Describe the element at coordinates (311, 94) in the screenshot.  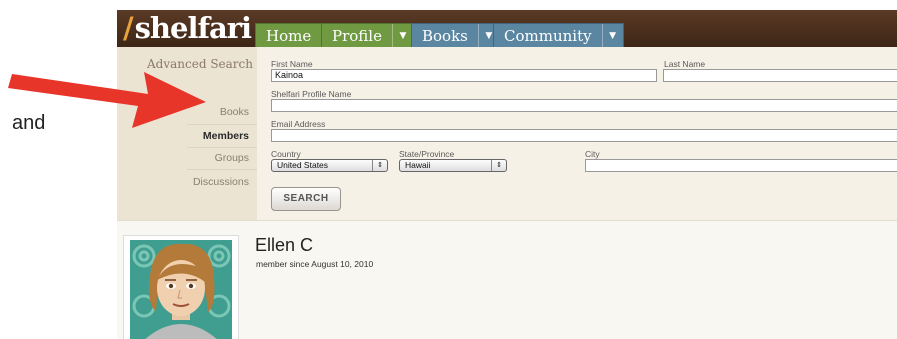
I see `profile-name-label: Shelfari Profile Name` at that location.